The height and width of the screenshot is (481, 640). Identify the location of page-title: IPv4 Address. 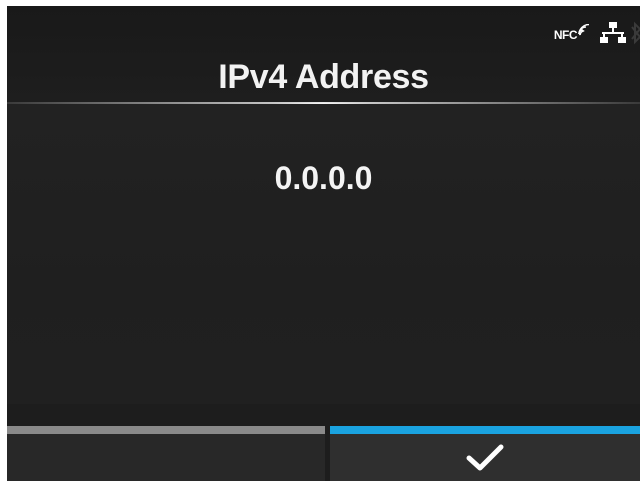
(323, 77).